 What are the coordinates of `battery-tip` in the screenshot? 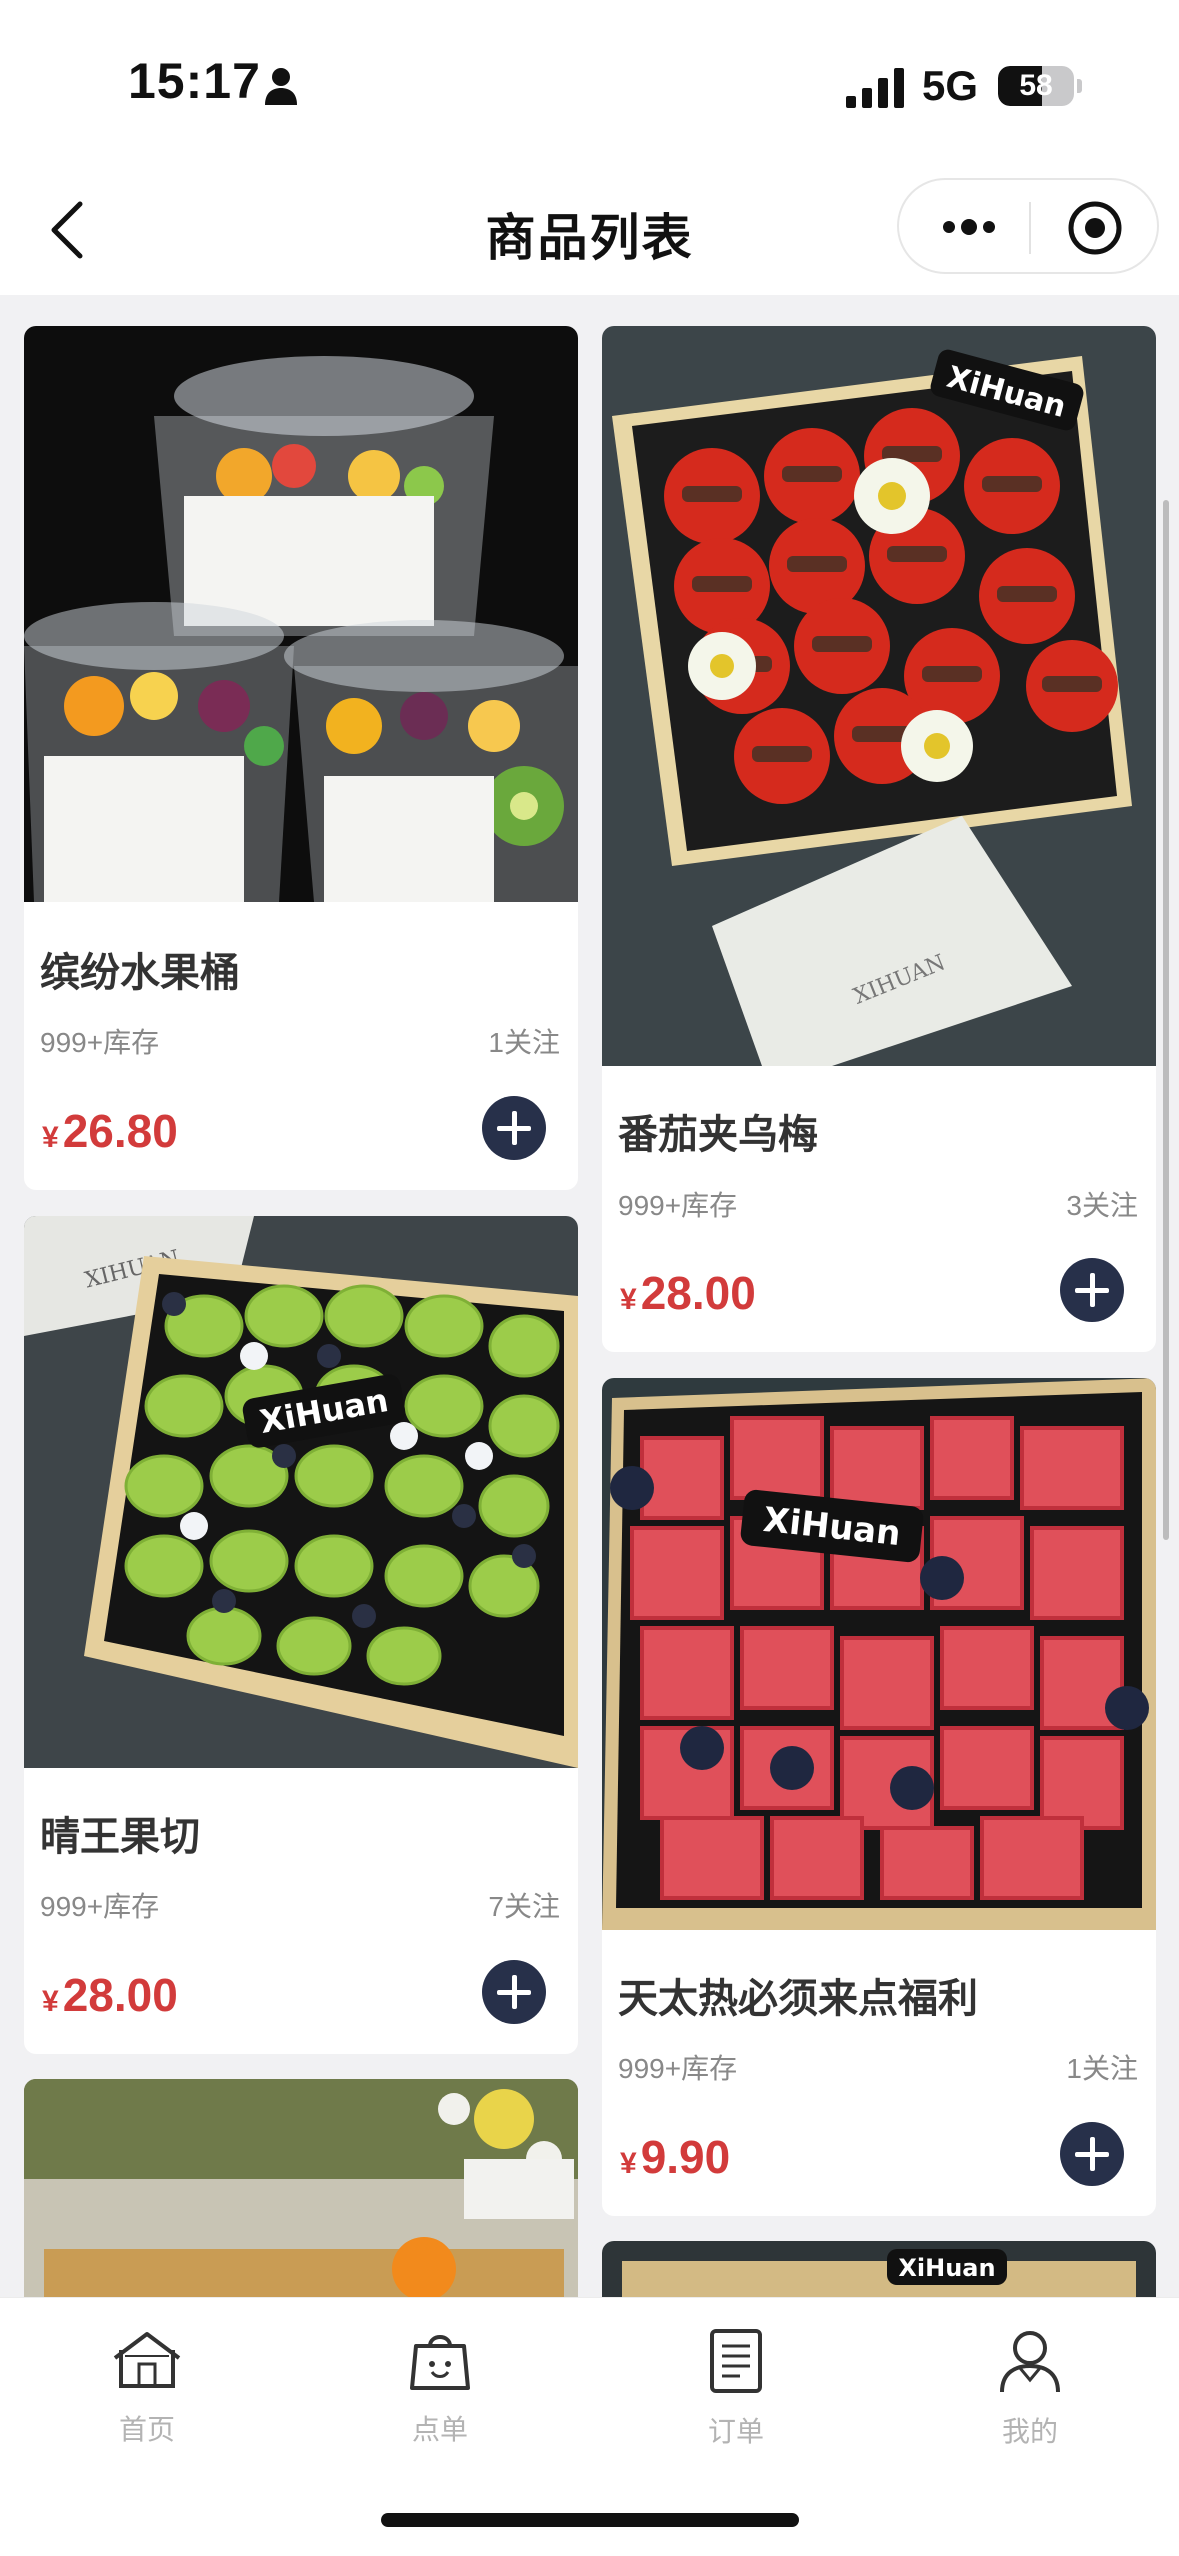 It's located at (1079, 86).